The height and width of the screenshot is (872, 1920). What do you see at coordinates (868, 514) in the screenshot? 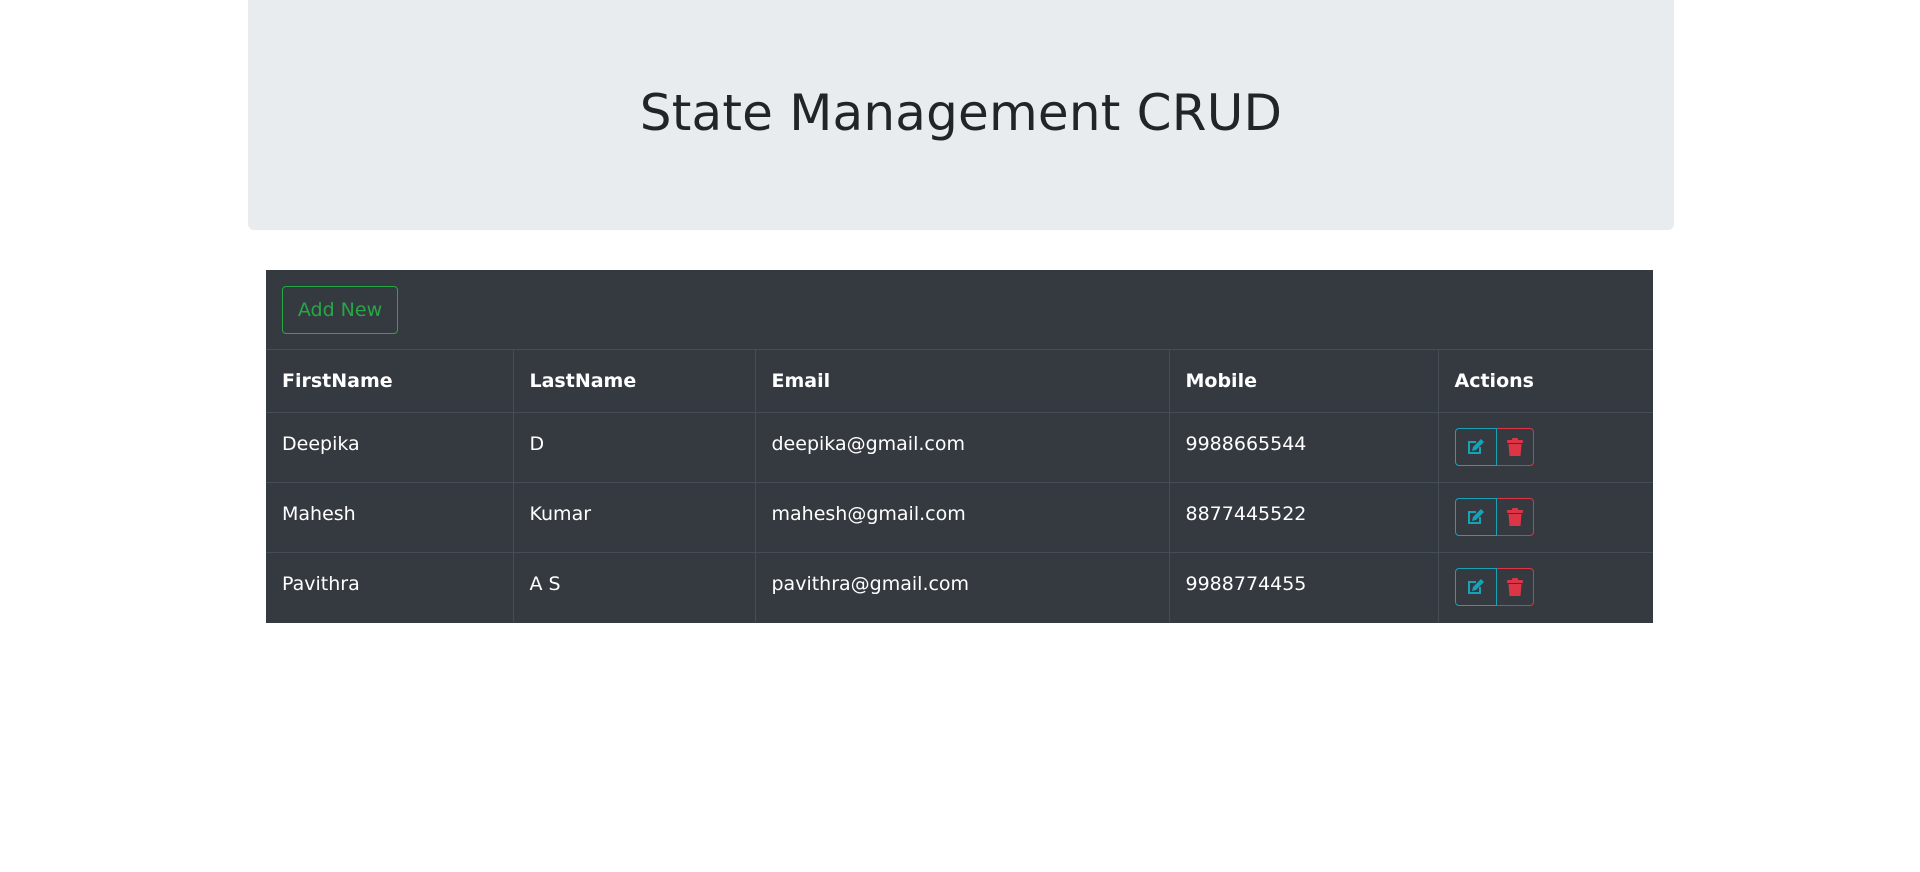
I see `email-text: mahesh@gmail.com` at bounding box center [868, 514].